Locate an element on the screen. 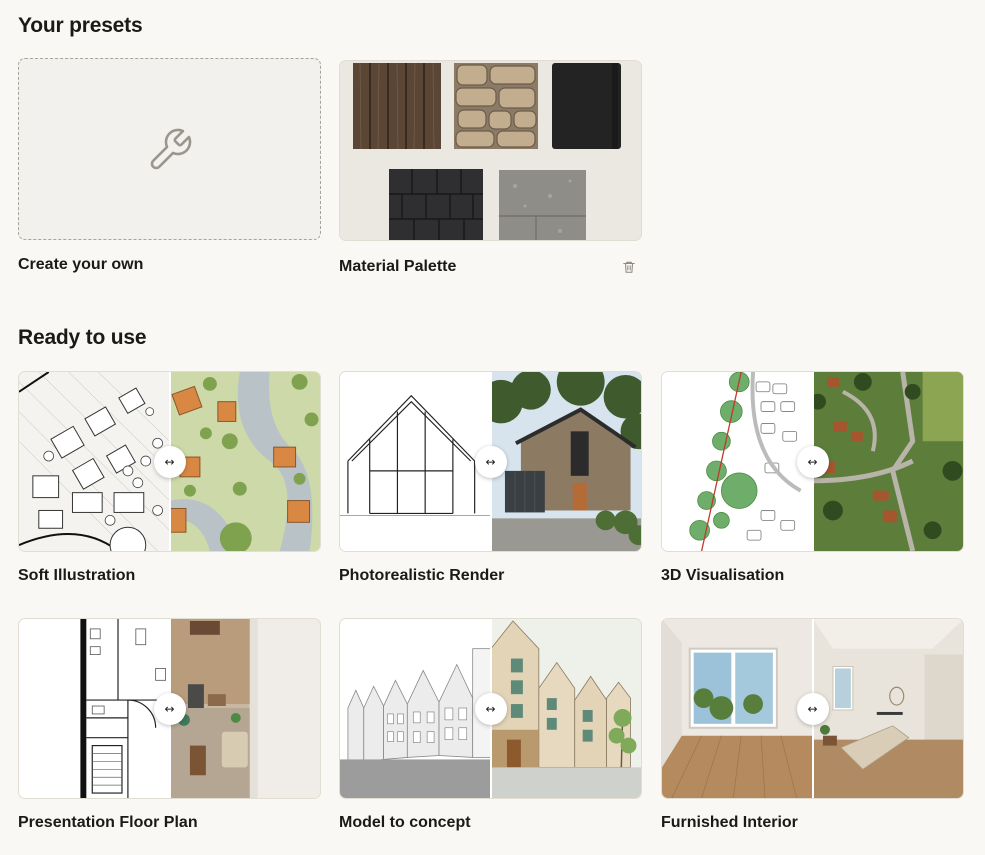  furnished-interior-thumbnail: ↔ is located at coordinates (812, 708).